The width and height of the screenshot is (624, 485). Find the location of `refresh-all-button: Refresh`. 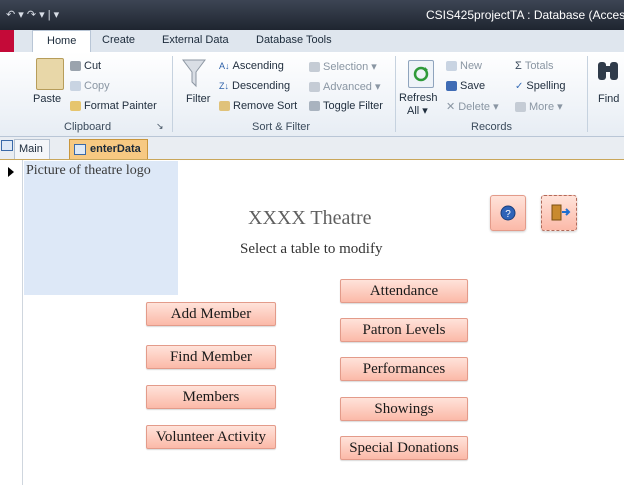

refresh-all-button: Refresh is located at coordinates (418, 98).